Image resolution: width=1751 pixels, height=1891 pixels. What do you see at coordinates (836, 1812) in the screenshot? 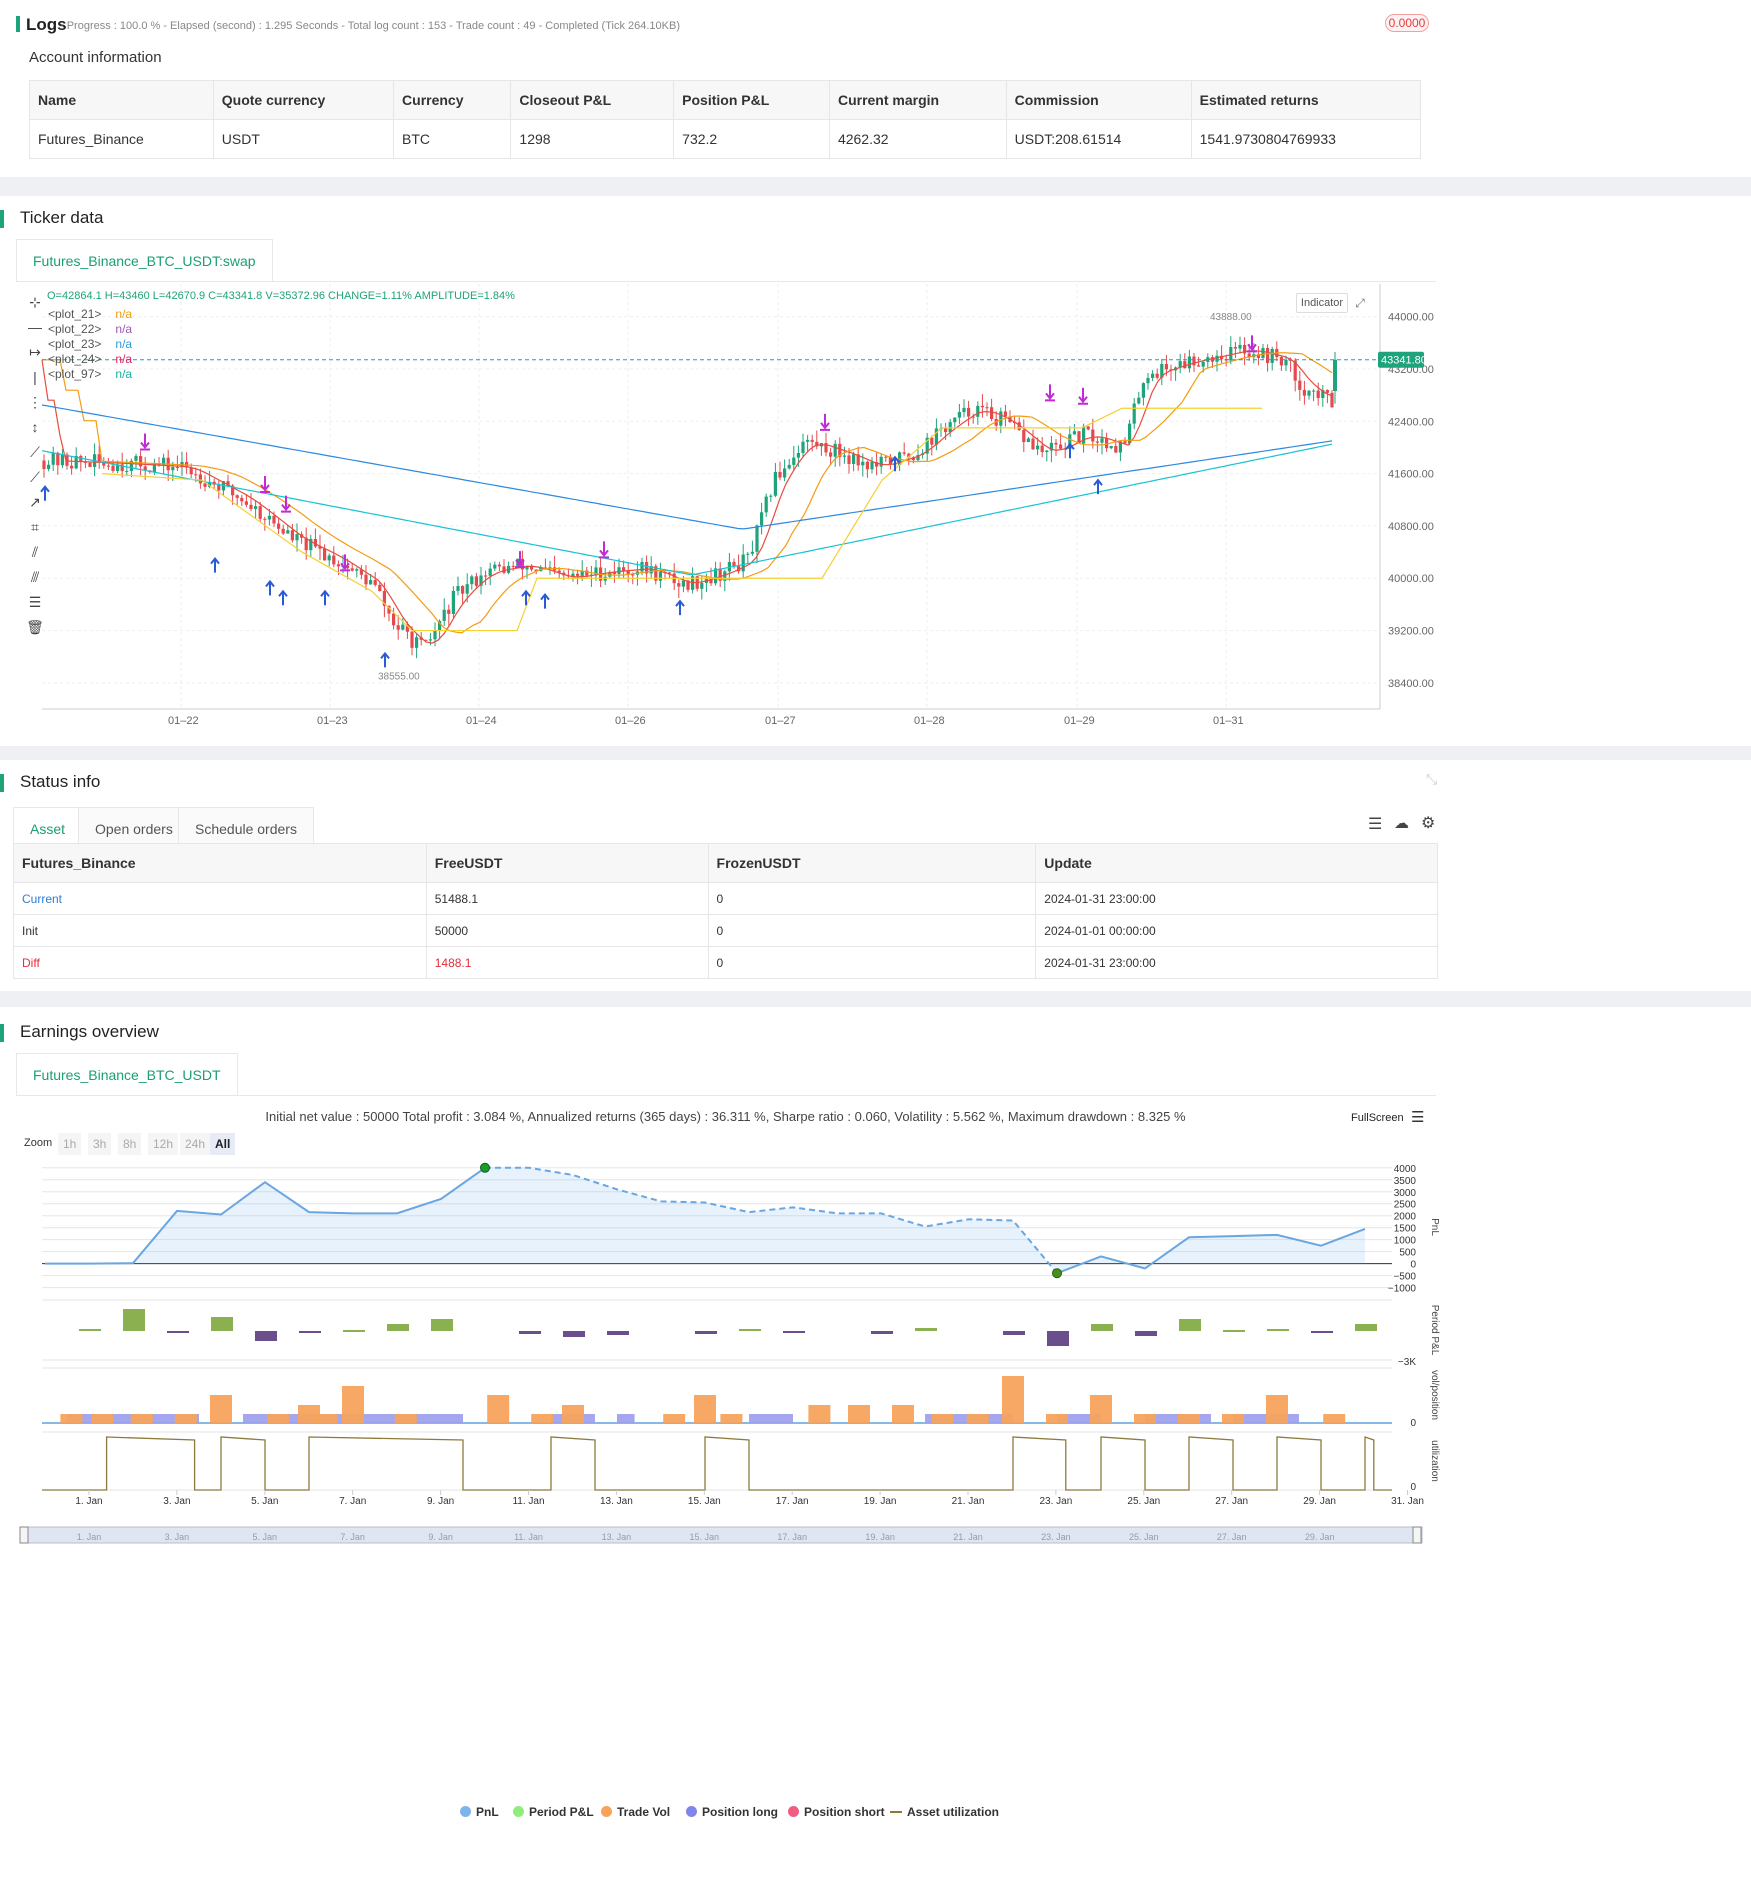
I see `earnings-legend-item: Position short` at bounding box center [836, 1812].